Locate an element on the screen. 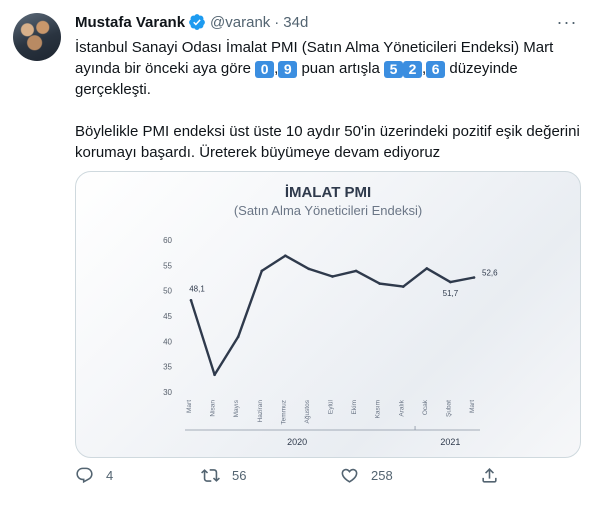 The height and width of the screenshot is (519, 601). action-bar: 4 56 258 is located at coordinates (290, 478).